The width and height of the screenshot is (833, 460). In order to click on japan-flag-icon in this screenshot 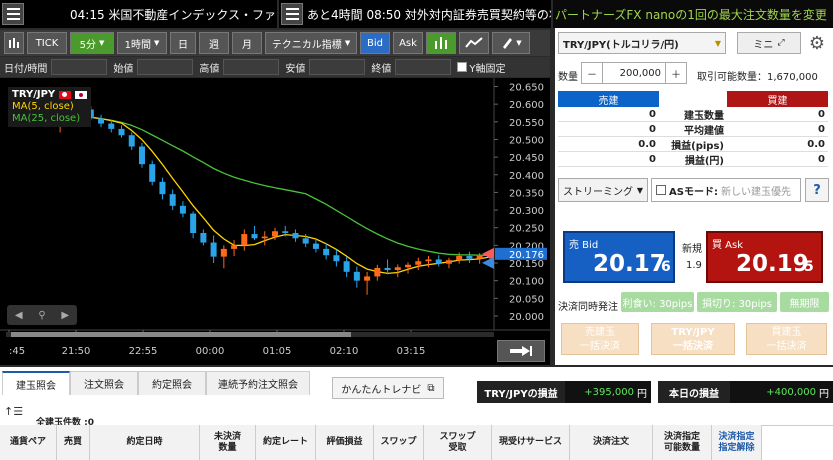, I will do `click(81, 95)`.